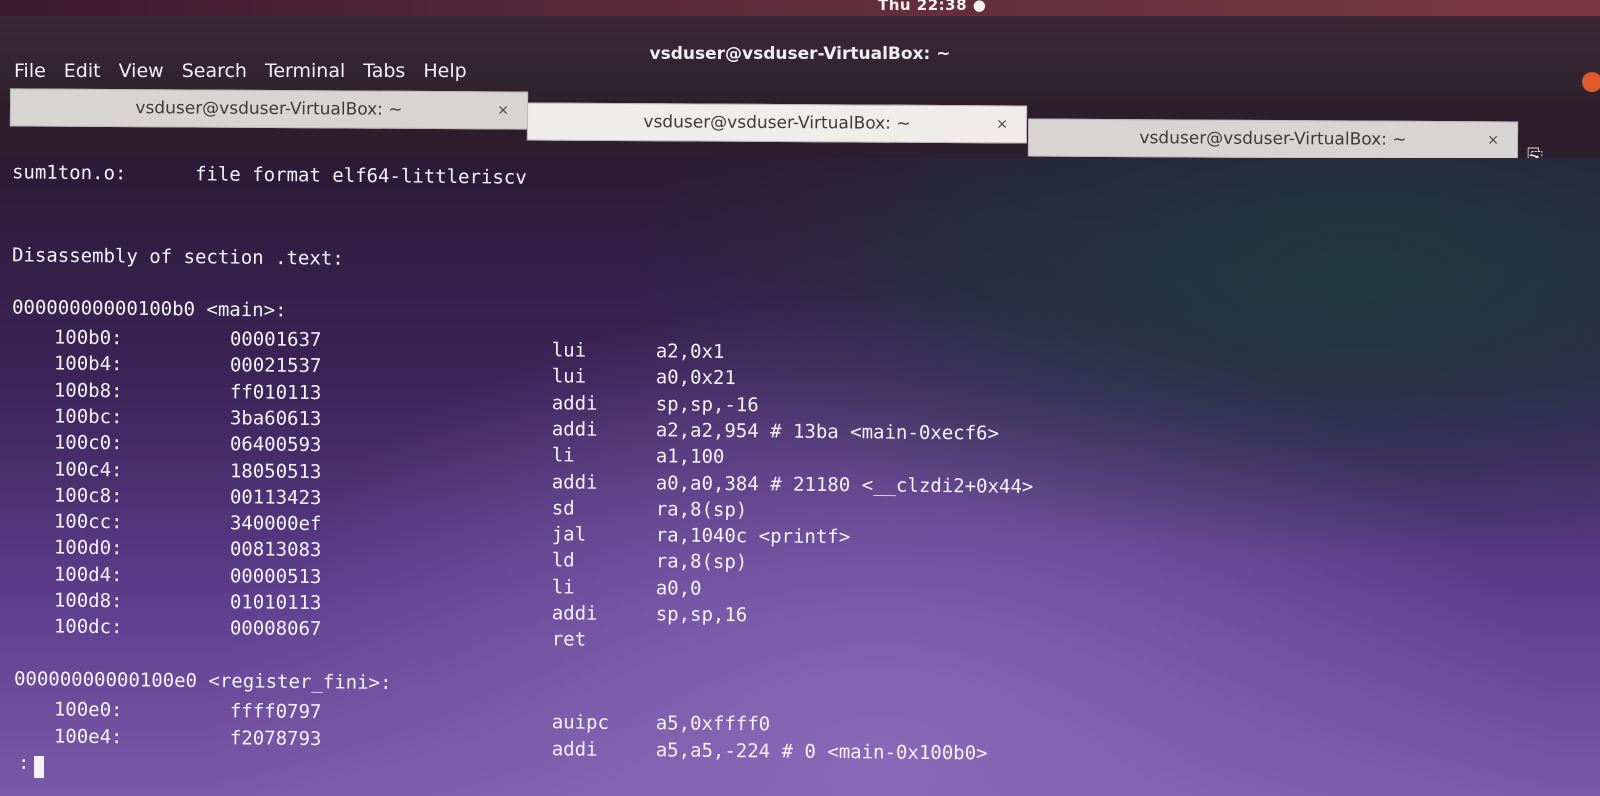 The image size is (1600, 796). I want to click on main-machine-code: 00021537, so click(275, 366).